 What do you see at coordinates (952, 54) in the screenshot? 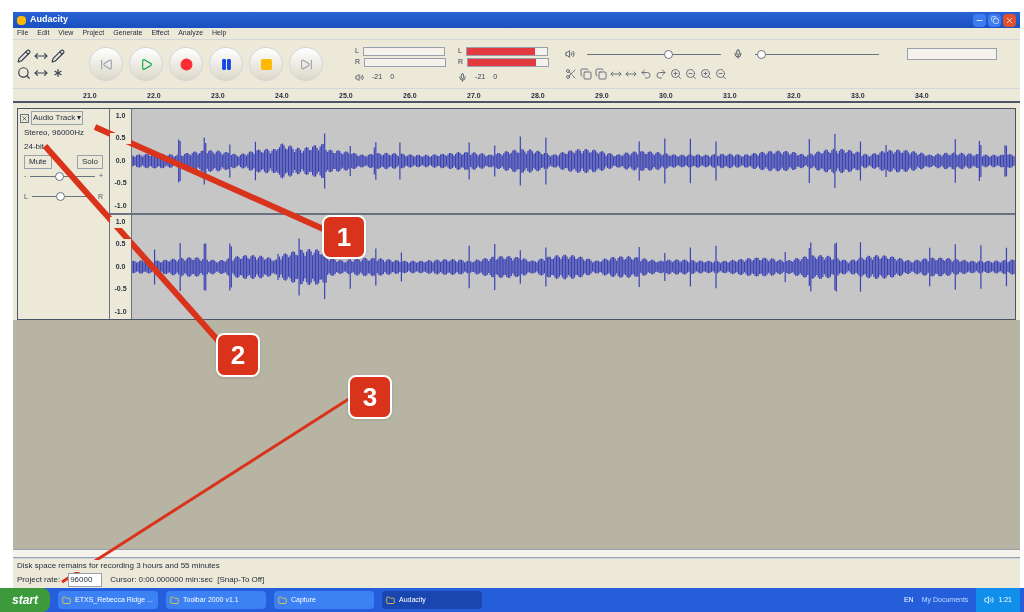
I see `input-source-dropdown` at bounding box center [952, 54].